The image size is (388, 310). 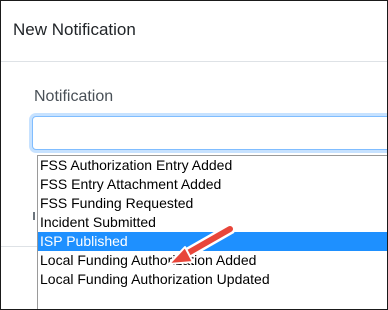 I want to click on dropdown-option: FSS Entry Attachment Added, so click(x=212, y=184).